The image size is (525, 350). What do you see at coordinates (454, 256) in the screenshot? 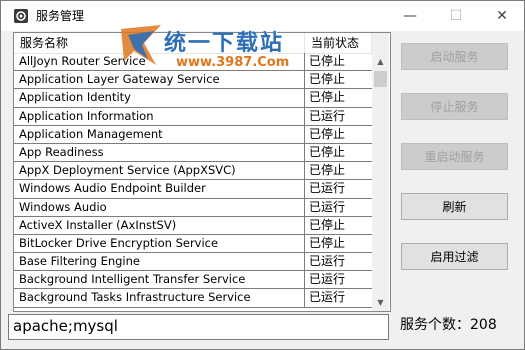
I see `enable-filter-button: 启用过滤` at bounding box center [454, 256].